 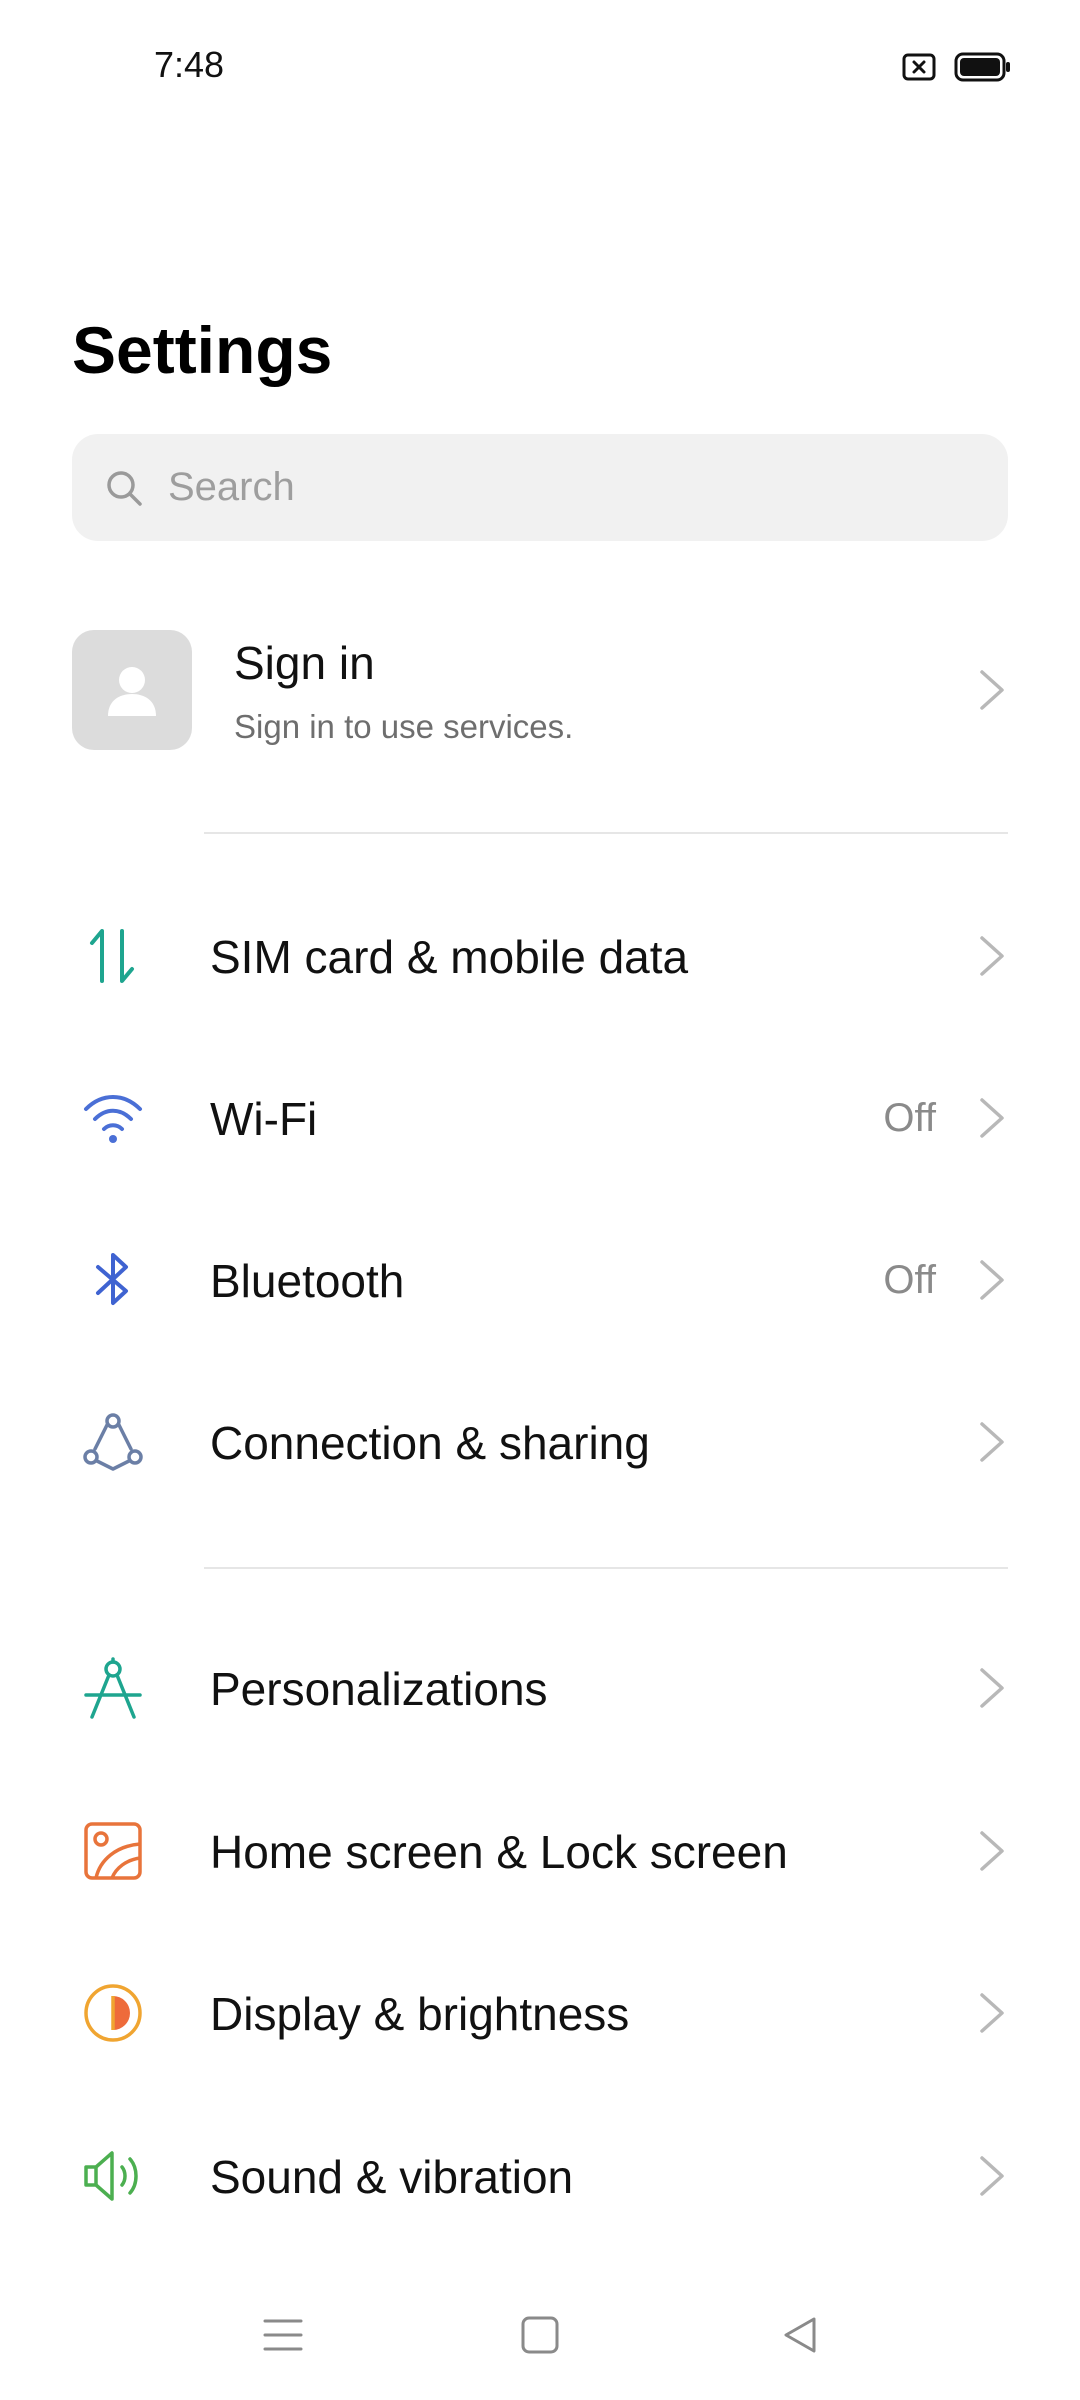 What do you see at coordinates (499, 1852) in the screenshot?
I see `settings-item-label: Home screen & Lock screen` at bounding box center [499, 1852].